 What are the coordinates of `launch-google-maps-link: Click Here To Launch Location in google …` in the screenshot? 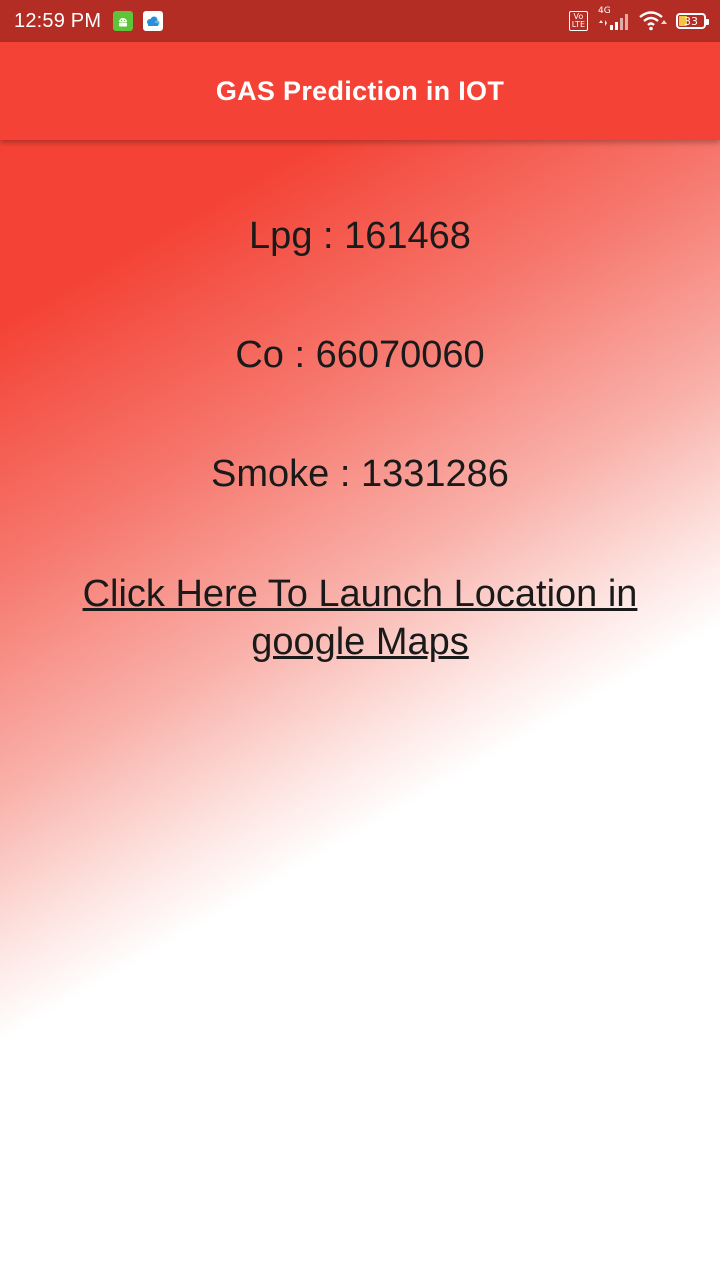 It's located at (360, 618).